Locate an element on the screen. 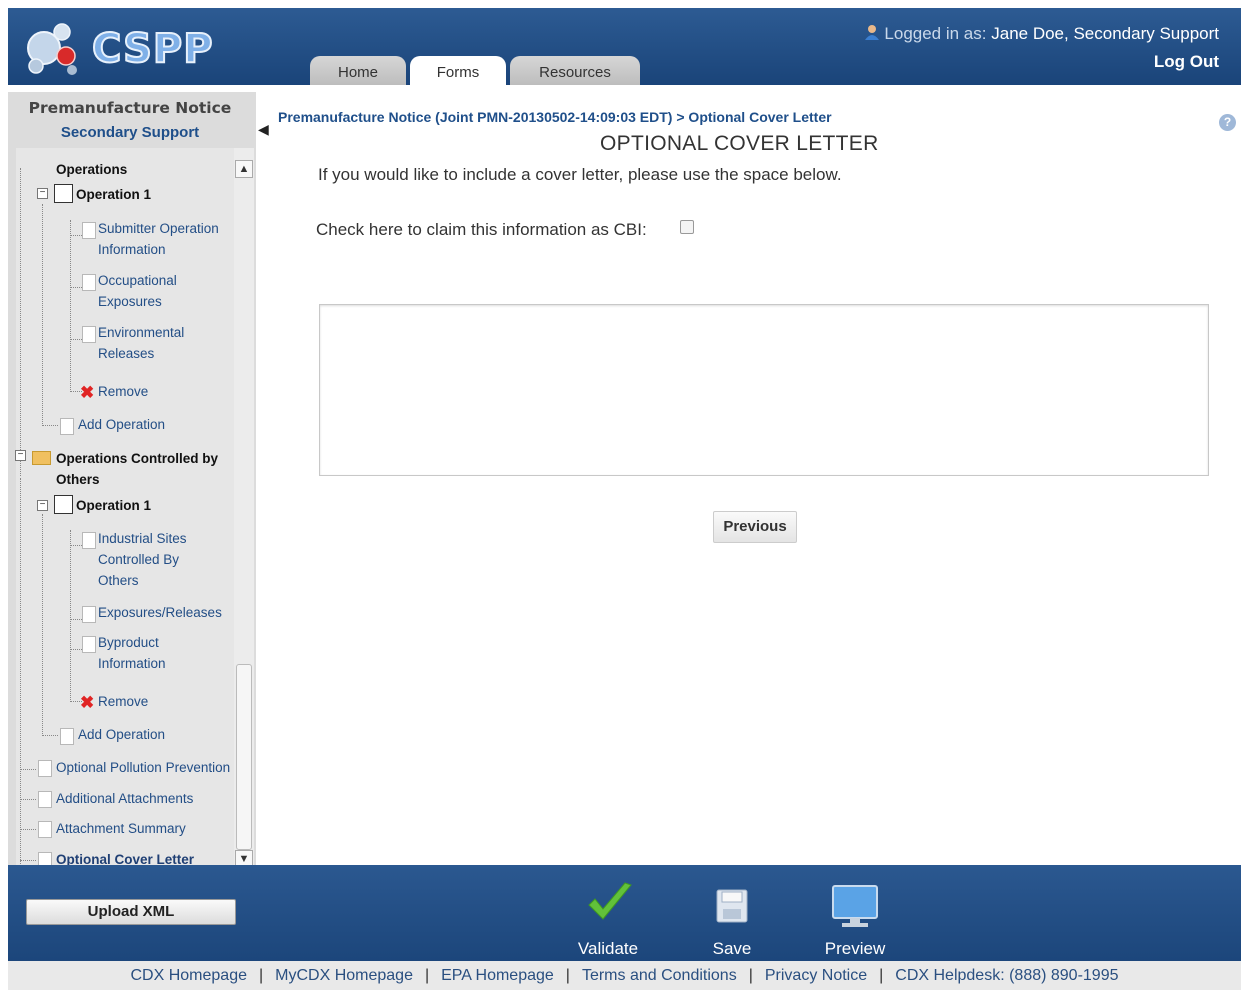  tree-submitter-label-1: Submitter Operation is located at coordinates (158, 228).